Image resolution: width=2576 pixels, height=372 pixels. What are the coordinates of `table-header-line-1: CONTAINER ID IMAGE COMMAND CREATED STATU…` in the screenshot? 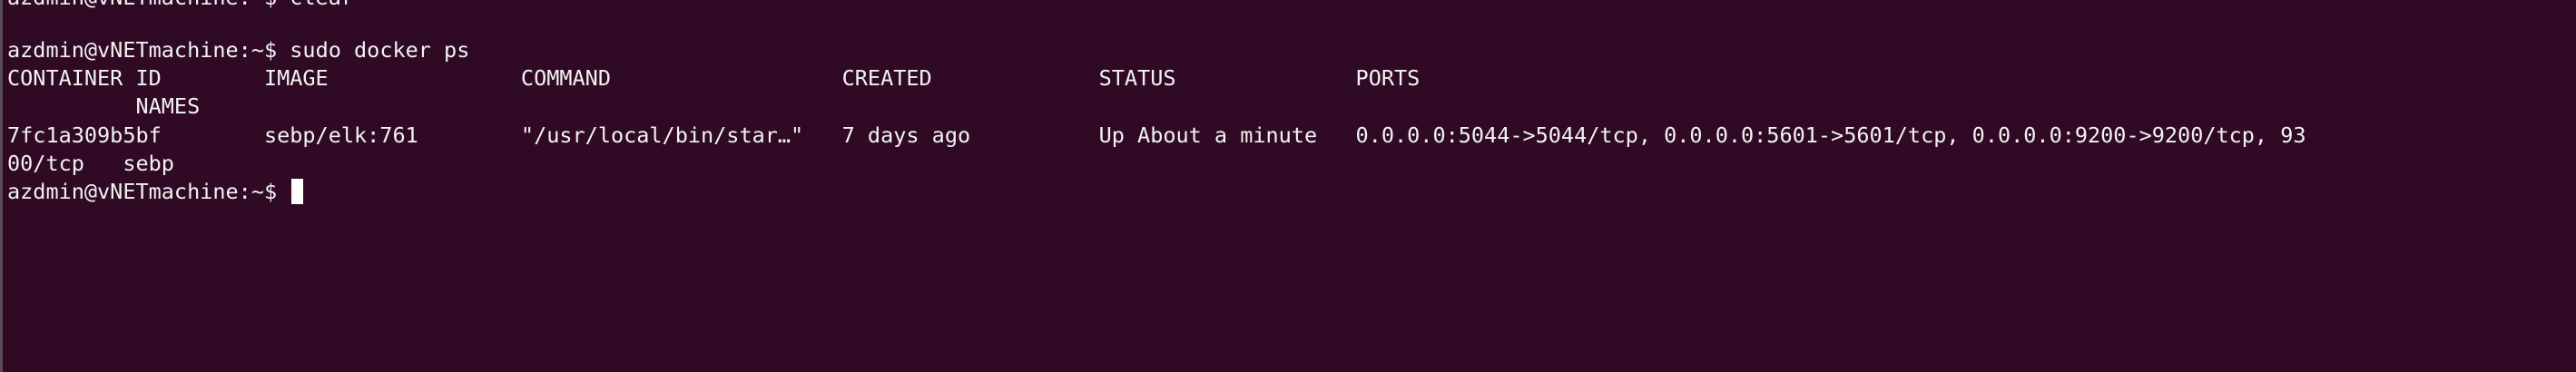 It's located at (714, 78).